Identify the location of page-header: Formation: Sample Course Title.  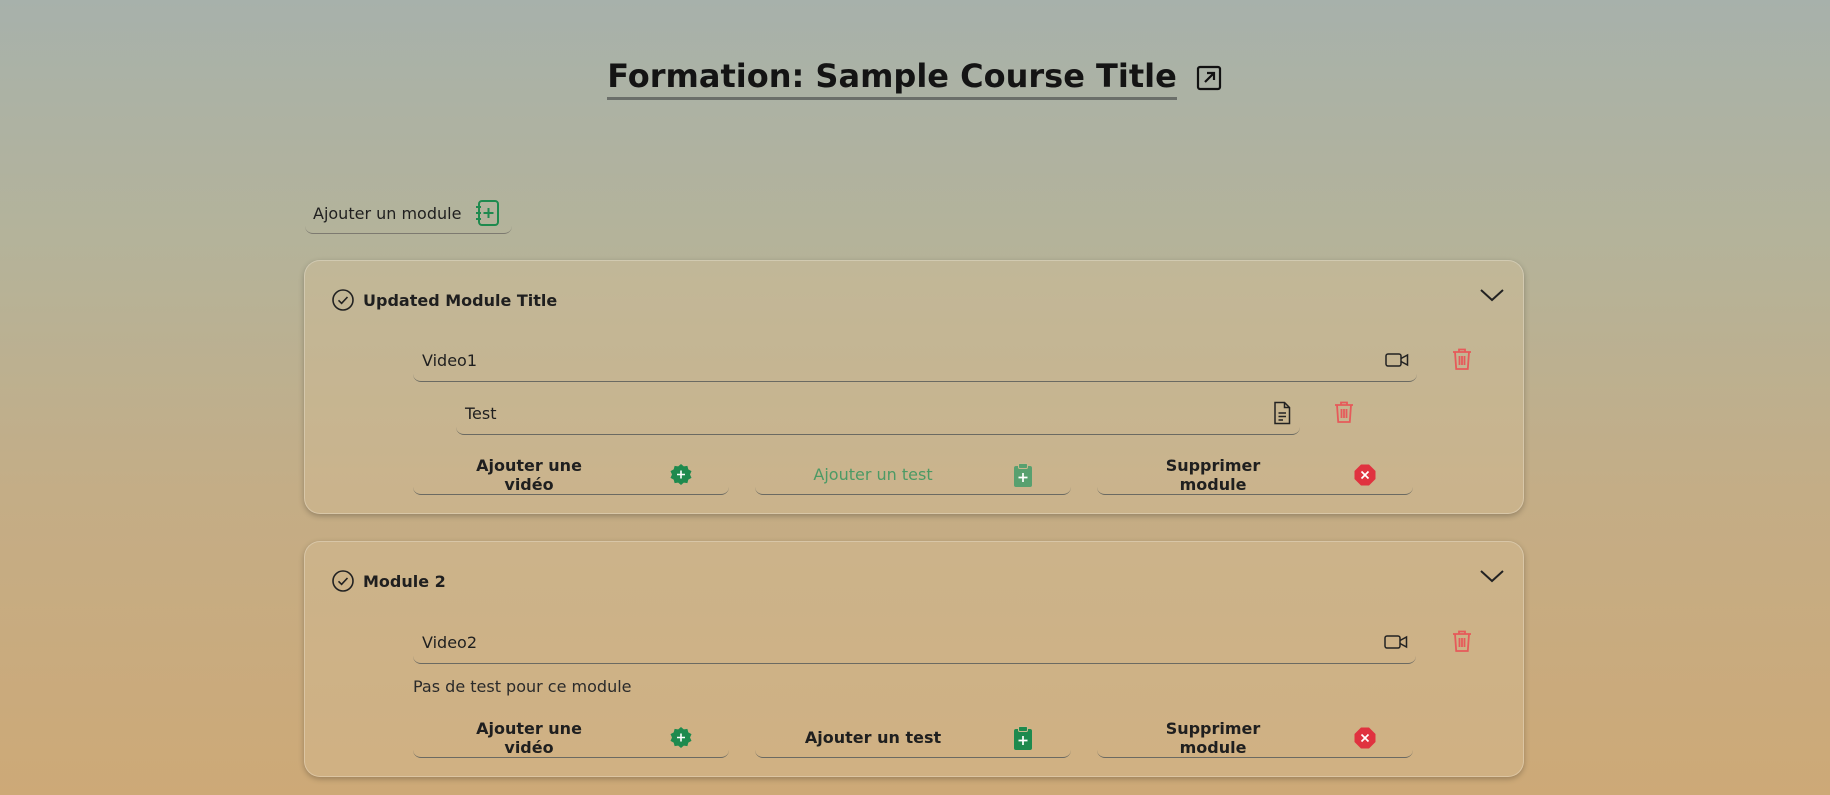
(915, 78).